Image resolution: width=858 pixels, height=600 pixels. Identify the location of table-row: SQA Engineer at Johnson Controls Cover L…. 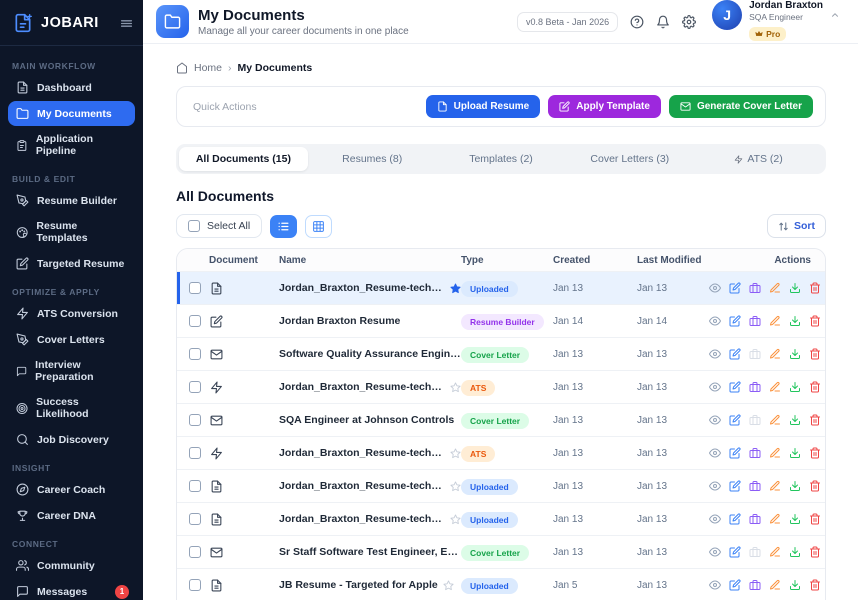
(501, 419).